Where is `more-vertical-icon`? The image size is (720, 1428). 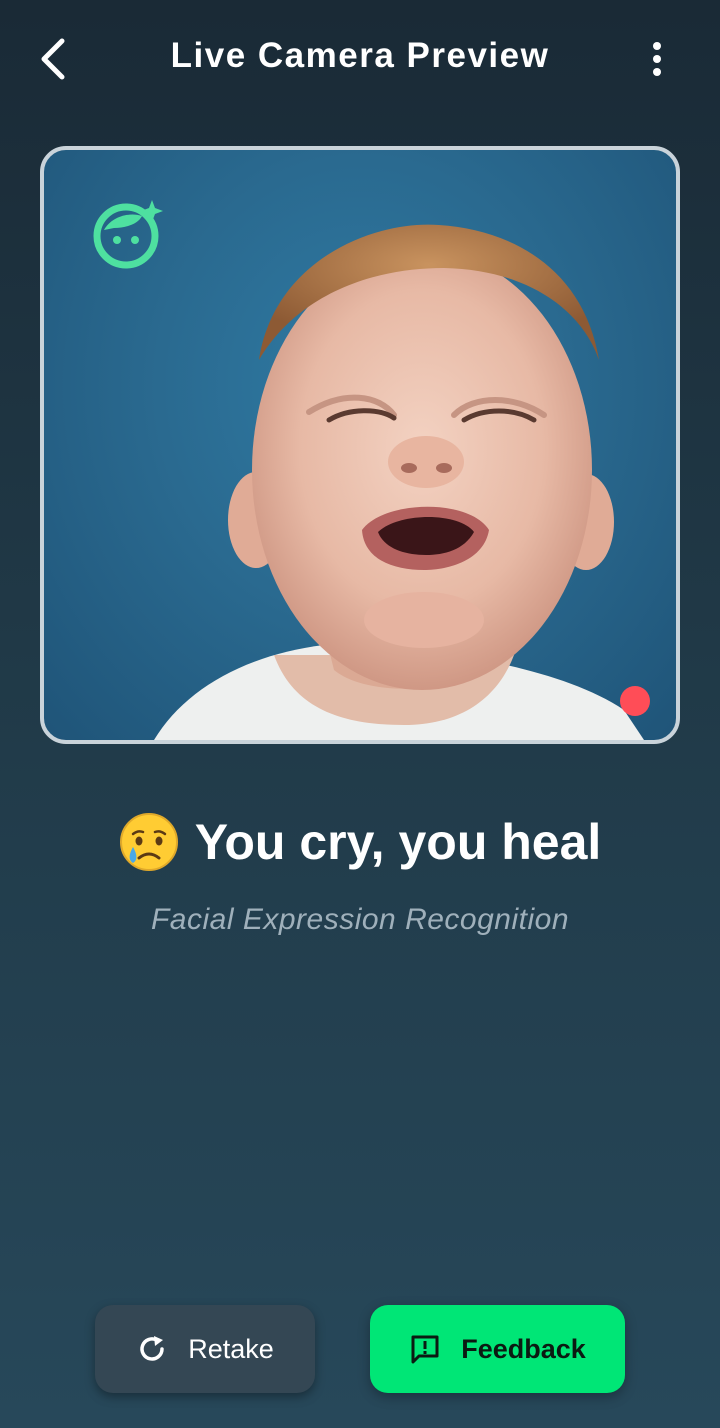 more-vertical-icon is located at coordinates (657, 59).